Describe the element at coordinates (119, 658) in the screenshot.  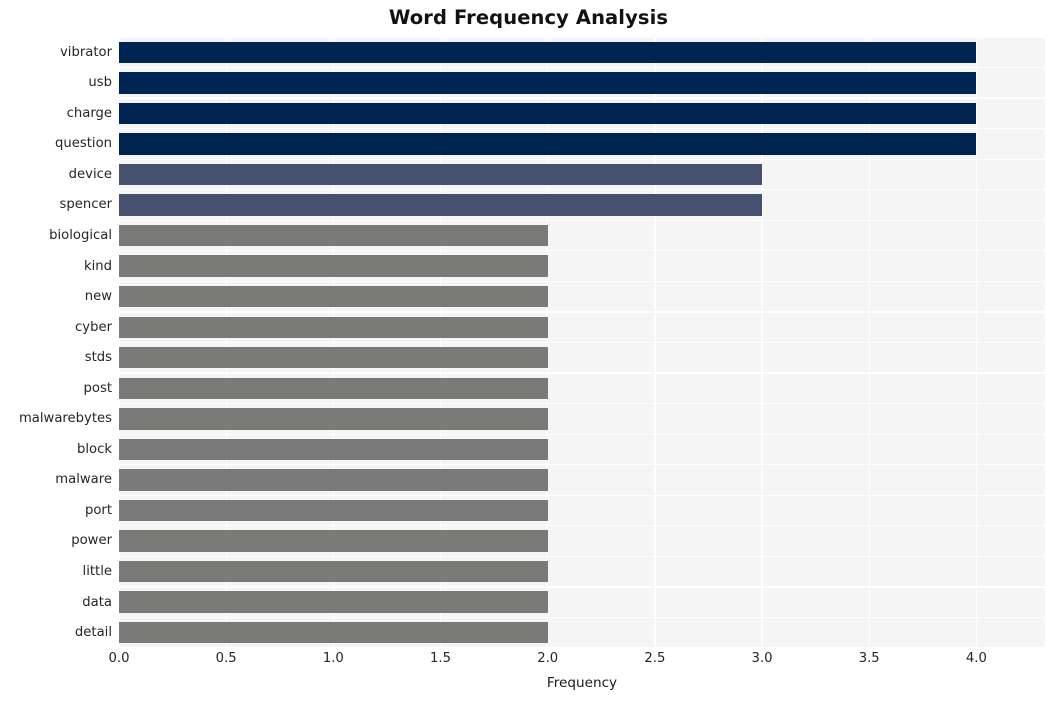
I see `x-tick-label-0.0: 0.0` at that location.